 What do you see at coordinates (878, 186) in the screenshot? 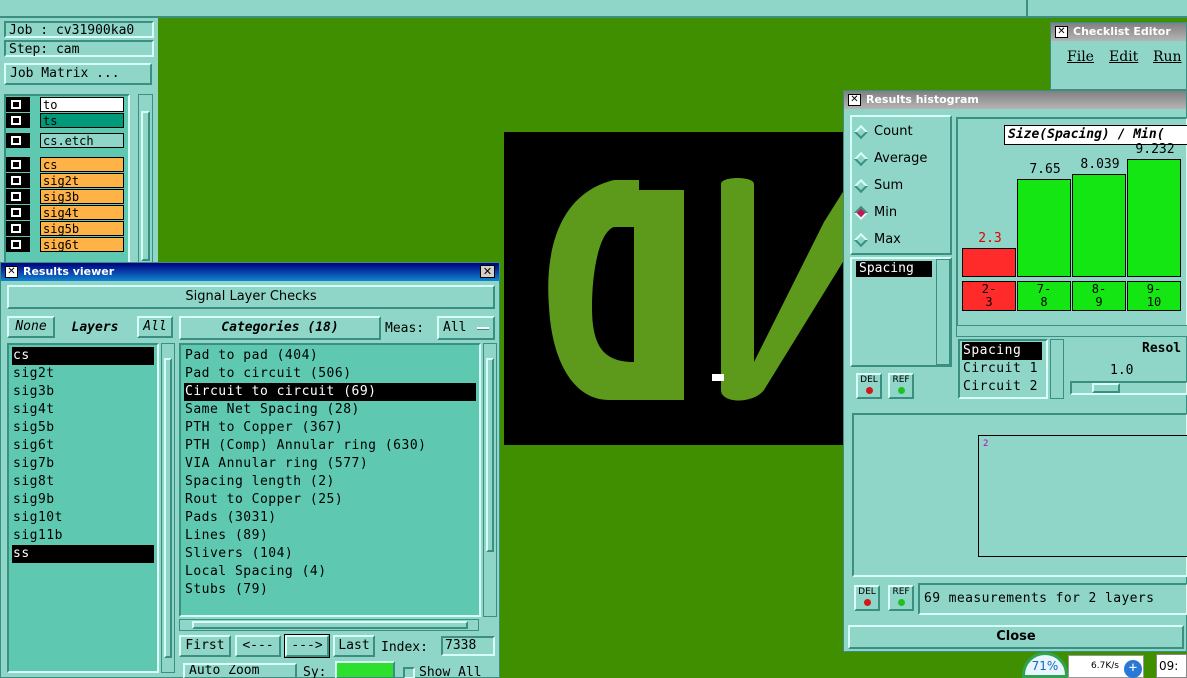
I see `mode-radio: Sum` at bounding box center [878, 186].